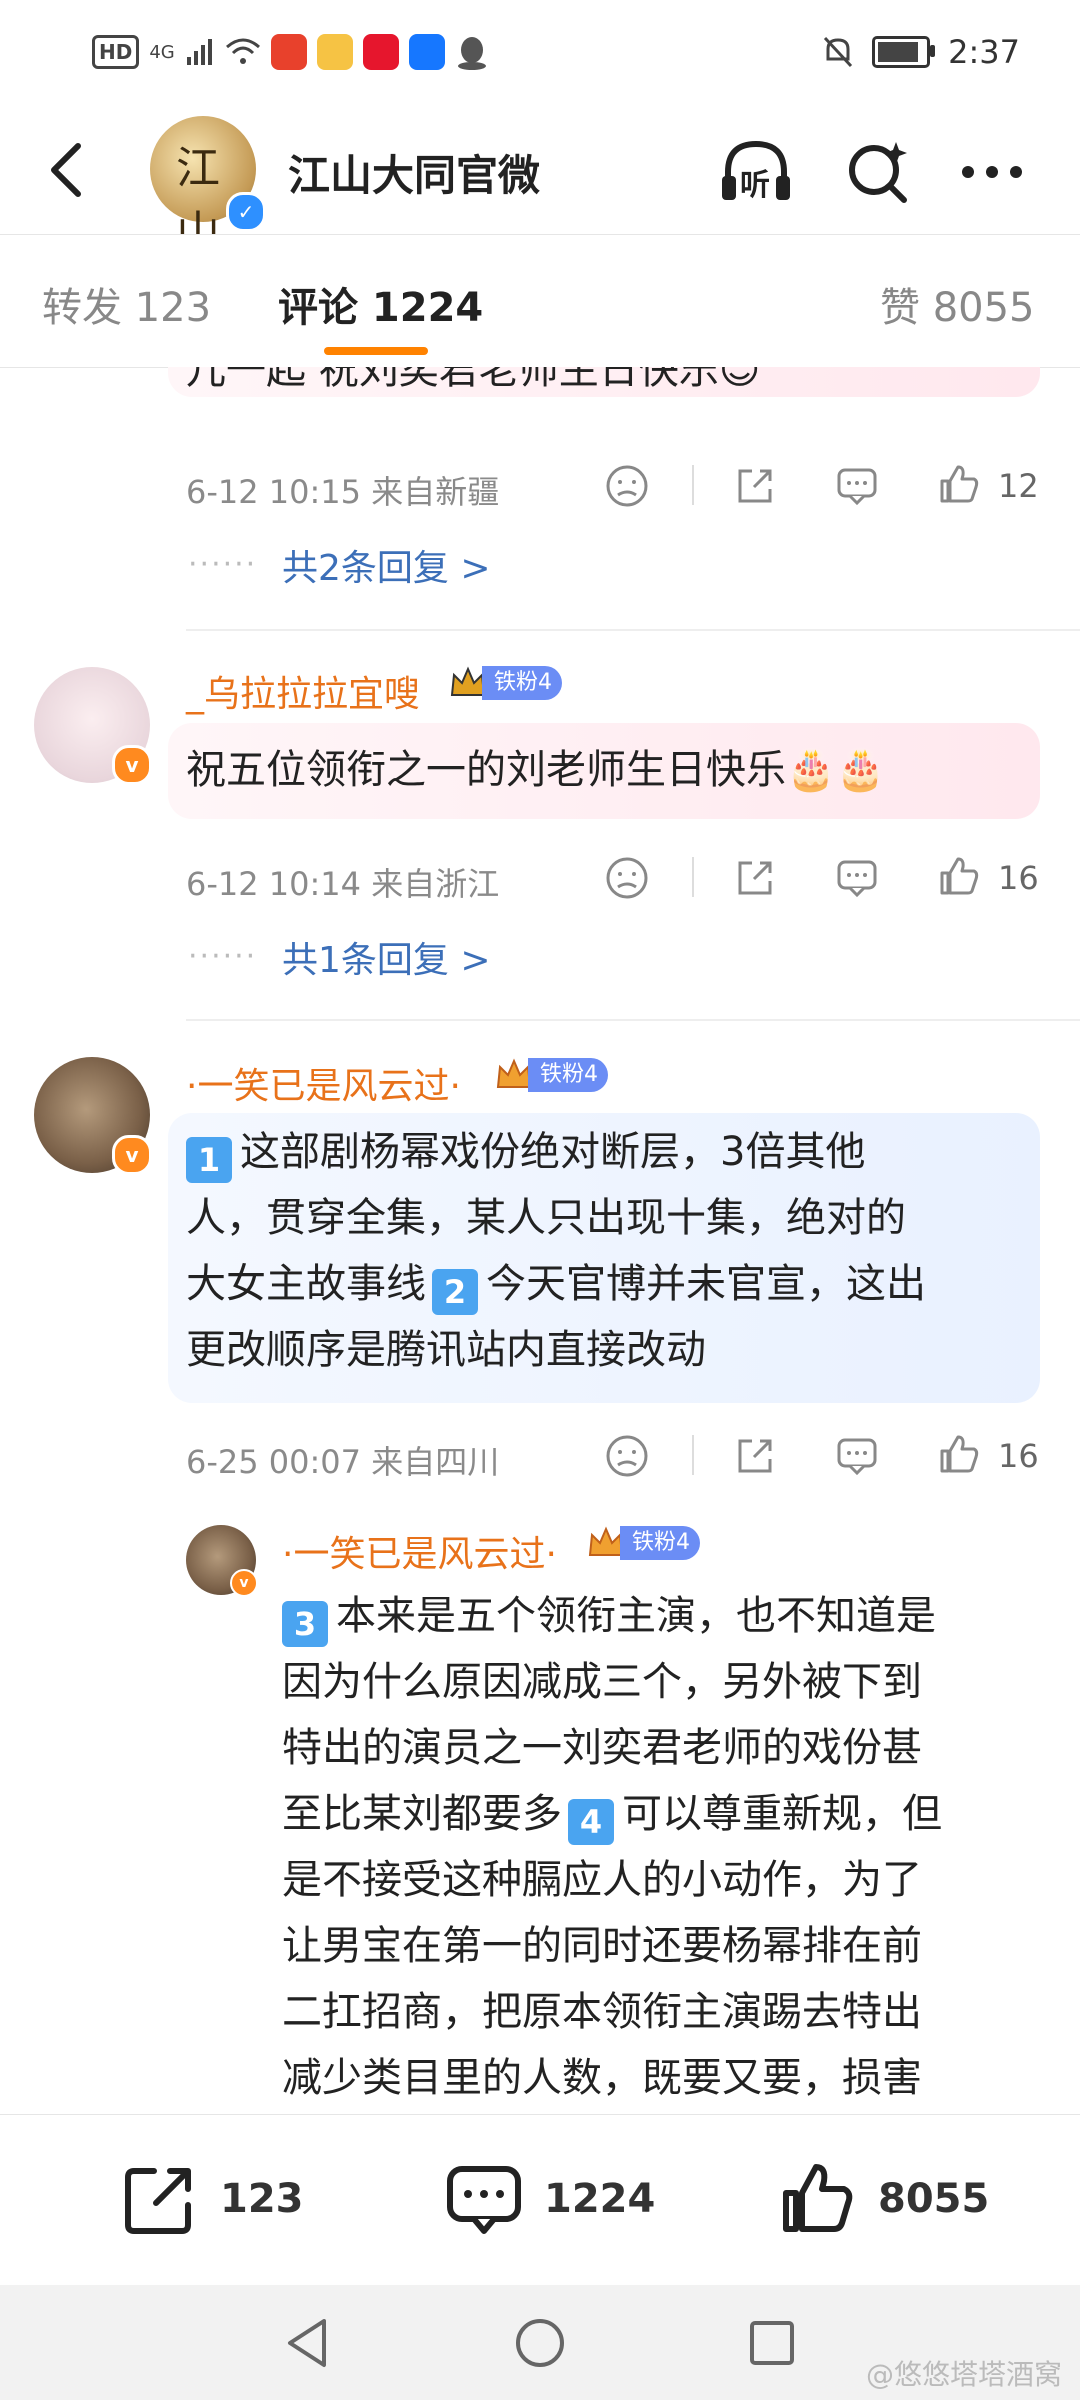 This screenshot has width=1080, height=2400. I want to click on status-bar: HD 4G 2:37, so click(540, 52).